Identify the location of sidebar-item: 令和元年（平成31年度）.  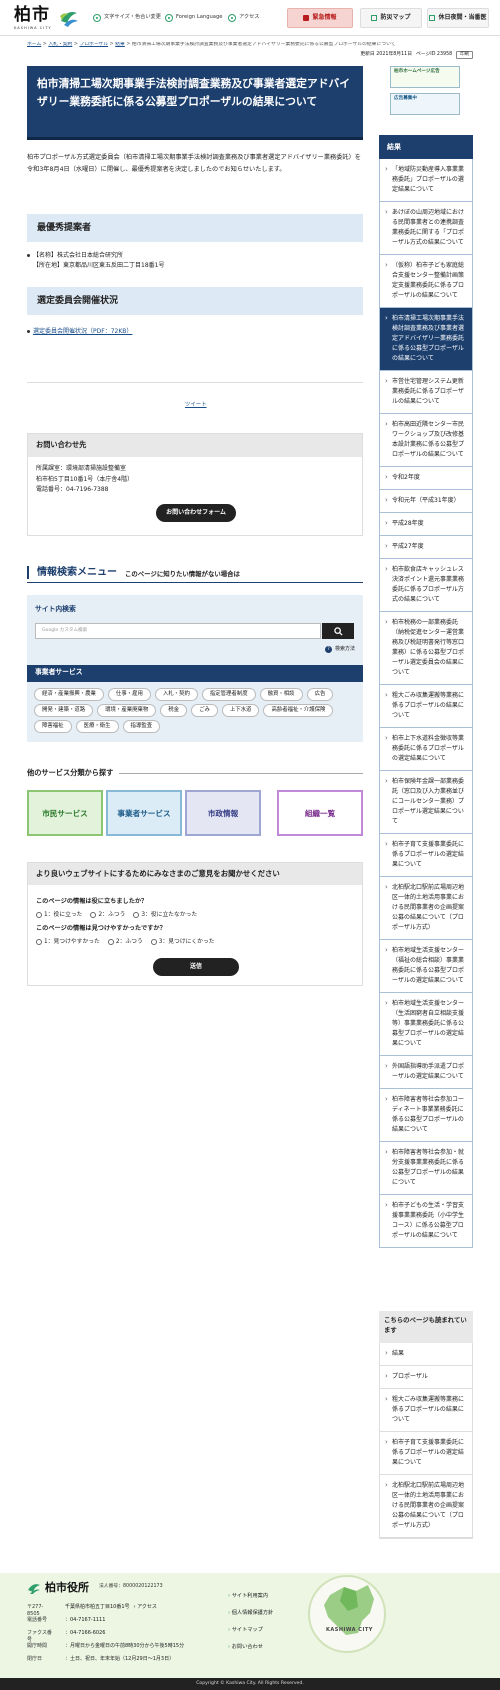
(426, 501).